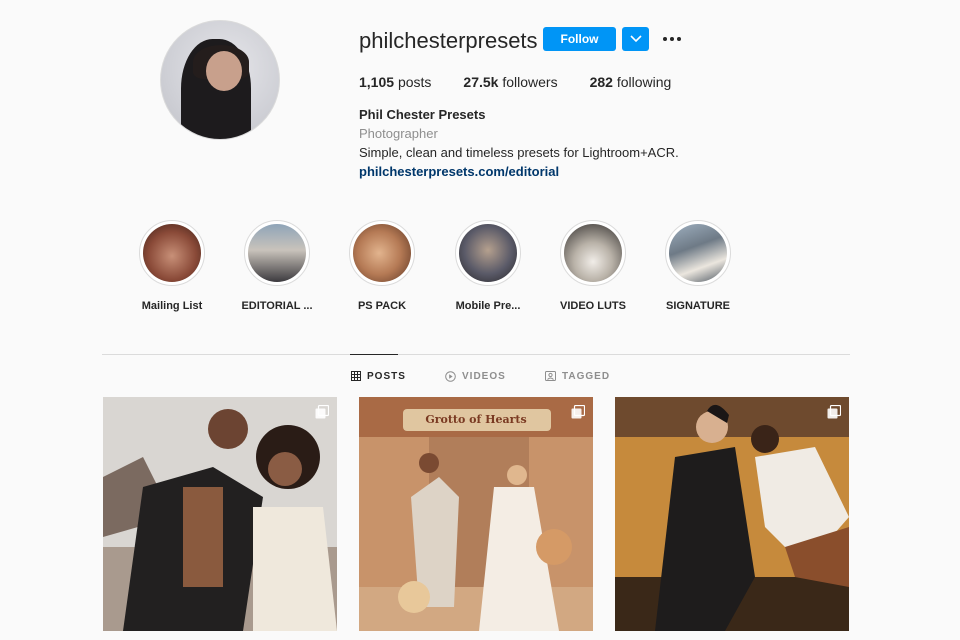 The image size is (960, 640). I want to click on grid-icon, so click(356, 376).